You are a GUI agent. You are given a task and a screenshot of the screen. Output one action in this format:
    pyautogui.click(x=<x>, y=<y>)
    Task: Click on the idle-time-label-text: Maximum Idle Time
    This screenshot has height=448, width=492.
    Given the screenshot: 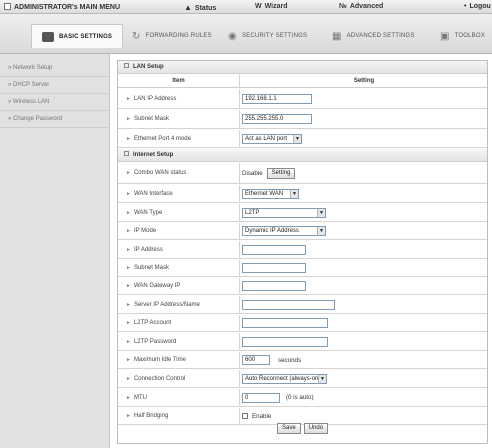 What is the action you would take?
    pyautogui.click(x=159, y=360)
    